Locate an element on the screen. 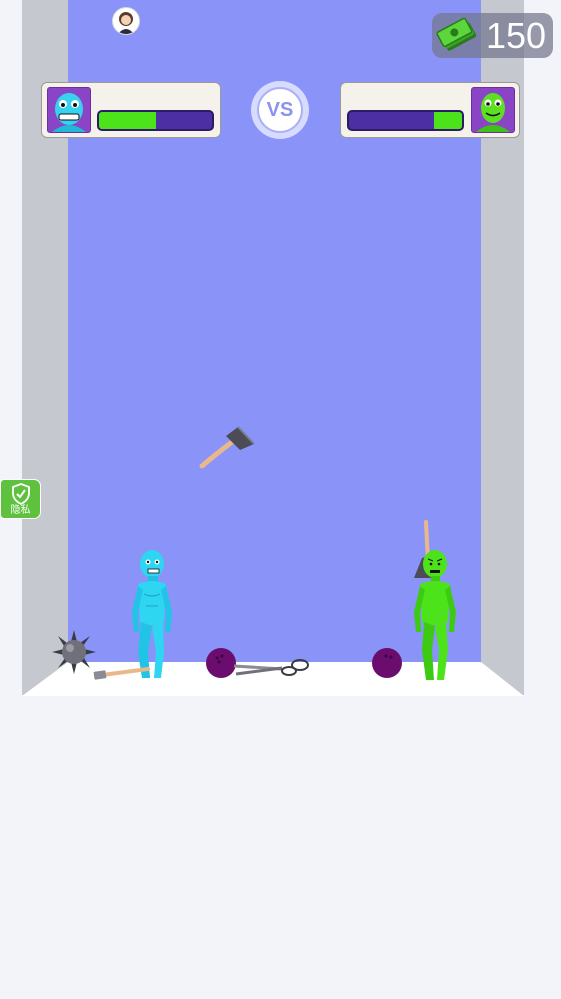 The height and width of the screenshot is (999, 561). shield-check-icon is located at coordinates (21, 494).